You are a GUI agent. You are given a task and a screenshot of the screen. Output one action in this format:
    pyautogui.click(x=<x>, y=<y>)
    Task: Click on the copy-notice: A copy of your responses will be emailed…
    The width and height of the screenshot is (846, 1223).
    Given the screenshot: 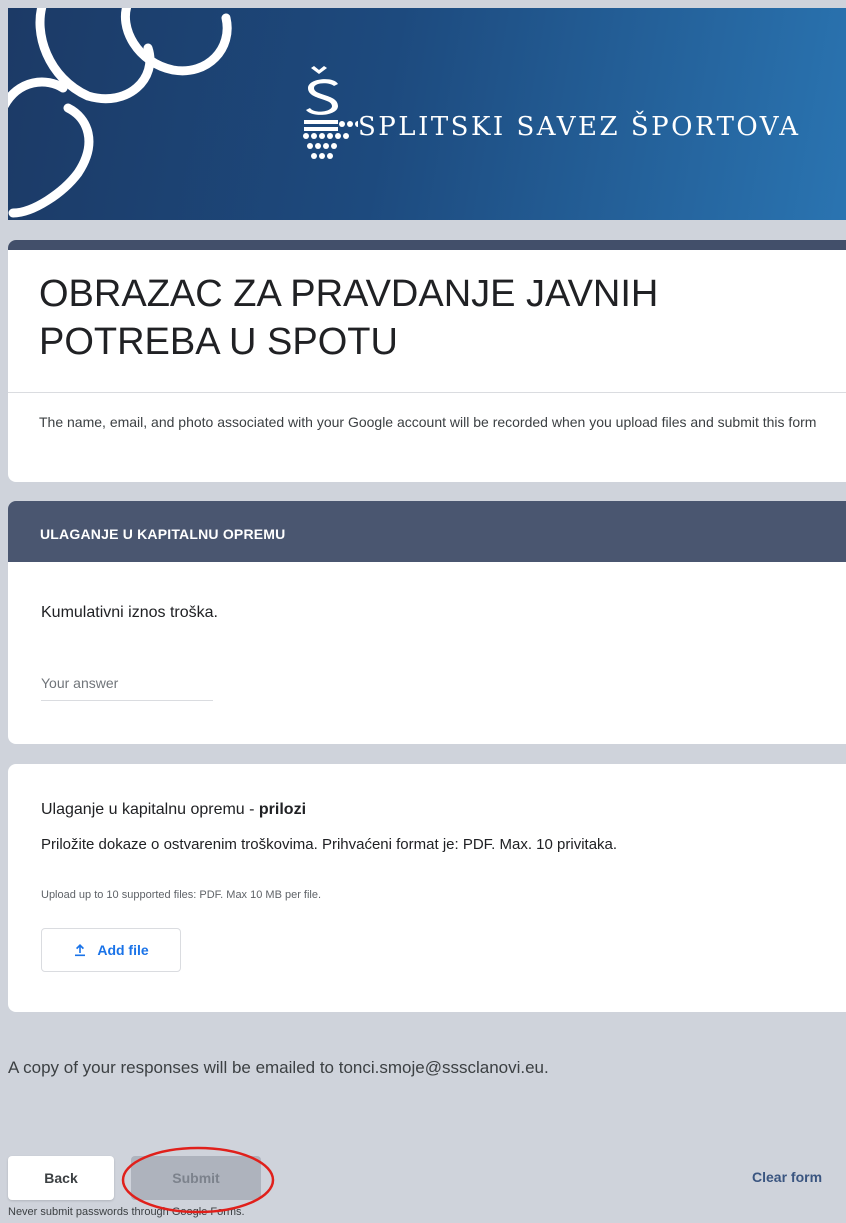 What is the action you would take?
    pyautogui.click(x=278, y=1067)
    